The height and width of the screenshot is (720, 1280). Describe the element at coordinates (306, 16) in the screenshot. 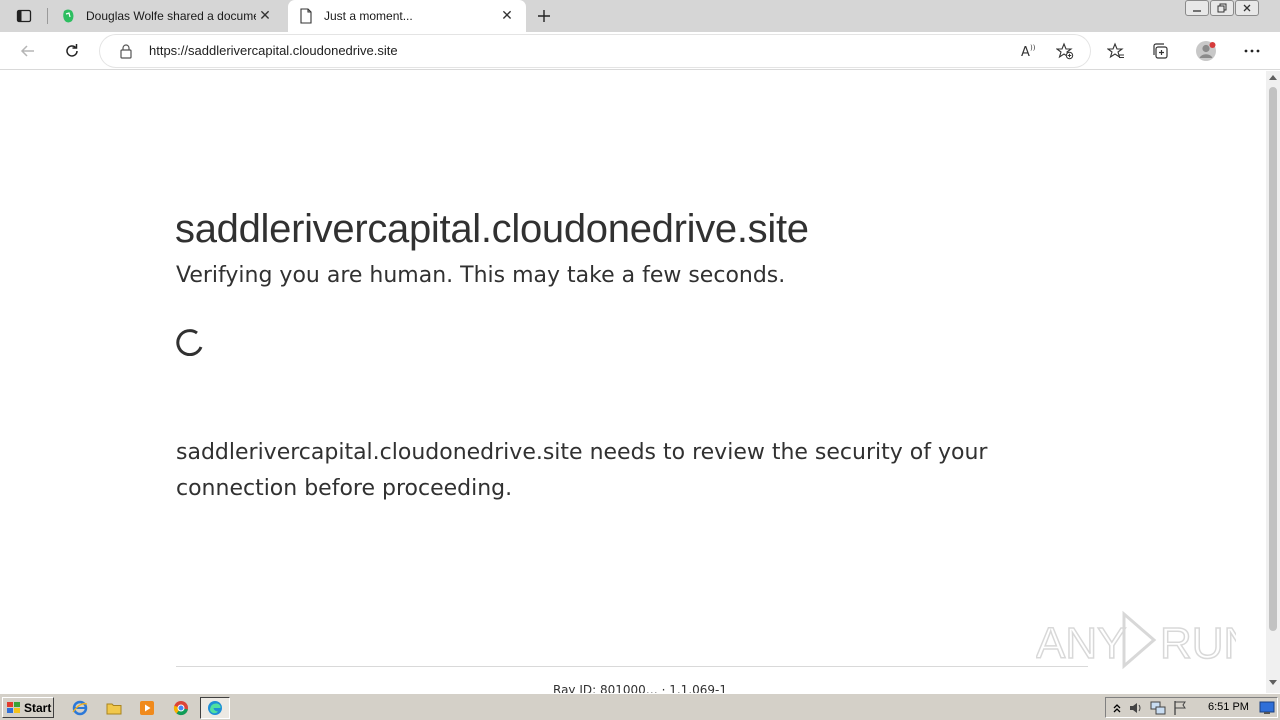

I see `page-icon` at that location.